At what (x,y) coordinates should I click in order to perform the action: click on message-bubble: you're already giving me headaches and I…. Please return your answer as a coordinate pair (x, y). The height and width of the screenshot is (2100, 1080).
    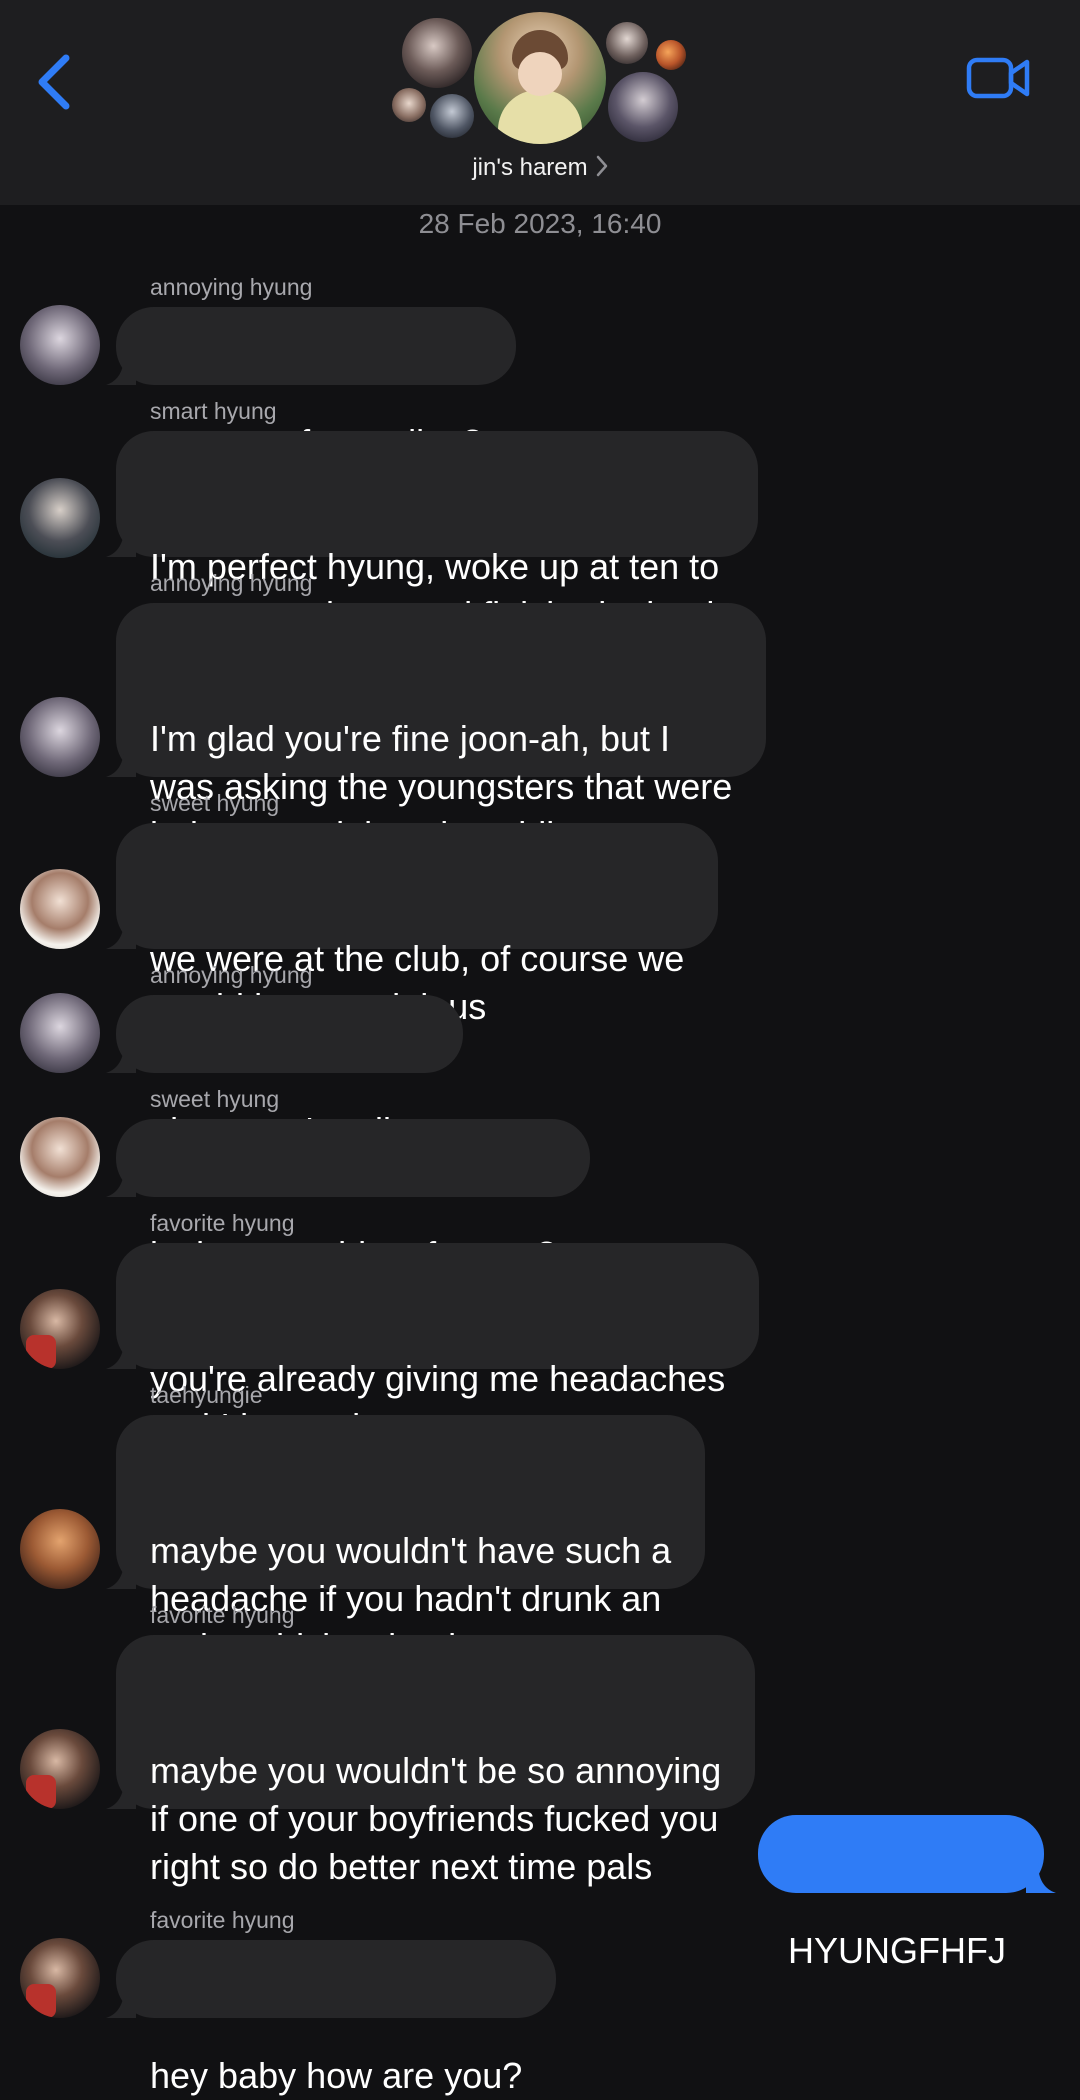
    Looking at the image, I should click on (433, 1345).